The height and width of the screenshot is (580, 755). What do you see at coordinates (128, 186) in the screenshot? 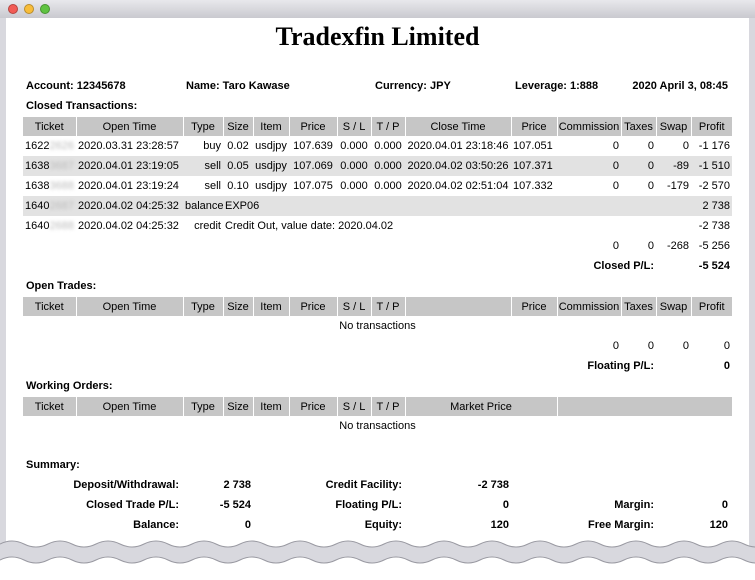
I see `open-time-cell: 2020.04.01 23:19:24` at bounding box center [128, 186].